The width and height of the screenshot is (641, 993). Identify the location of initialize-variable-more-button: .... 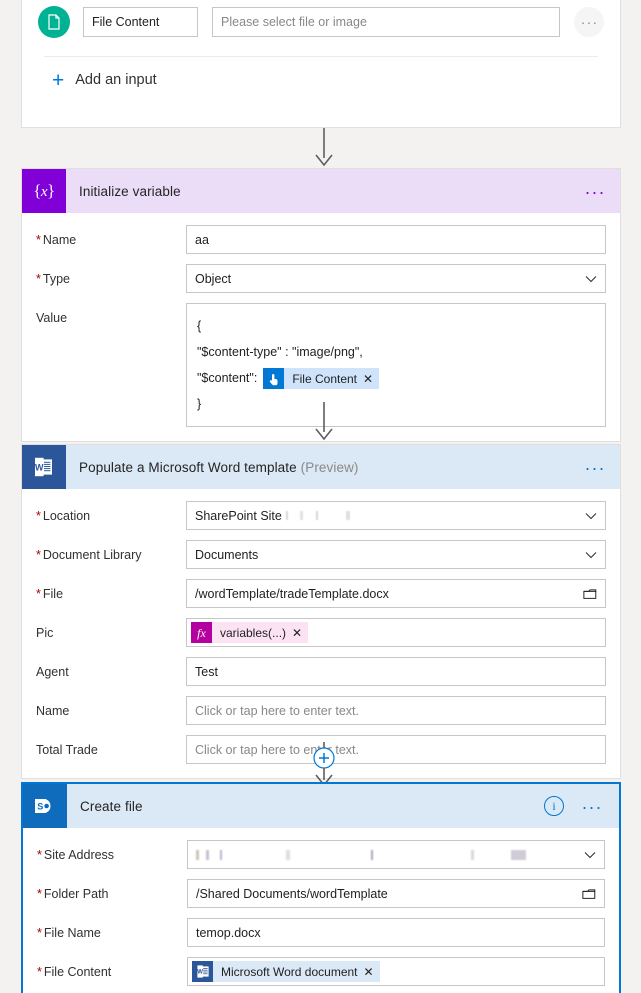
(595, 191).